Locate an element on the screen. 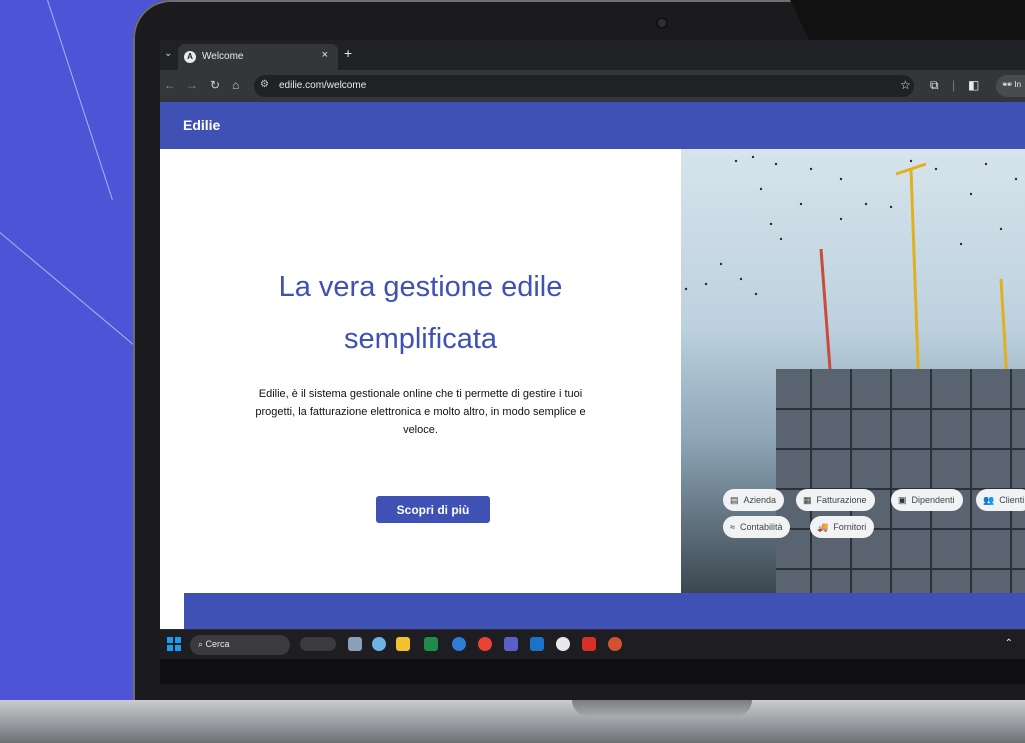 This screenshot has height=743, width=1025. teams-icon is located at coordinates (511, 644).